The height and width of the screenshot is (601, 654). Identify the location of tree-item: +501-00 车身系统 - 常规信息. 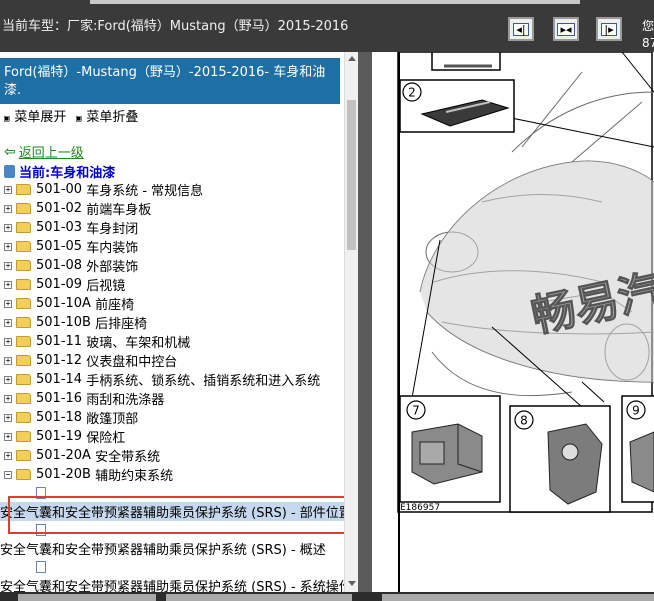
(172, 189).